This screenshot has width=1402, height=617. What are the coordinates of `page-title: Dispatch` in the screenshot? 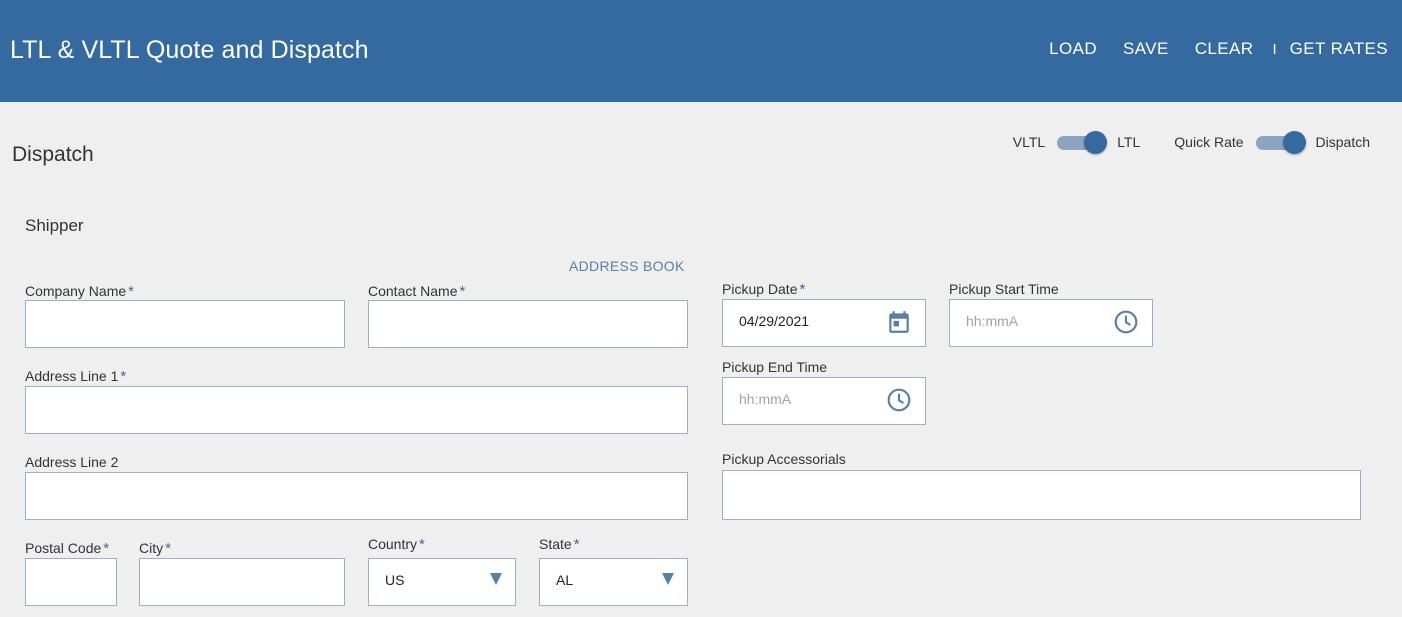 It's located at (53, 154).